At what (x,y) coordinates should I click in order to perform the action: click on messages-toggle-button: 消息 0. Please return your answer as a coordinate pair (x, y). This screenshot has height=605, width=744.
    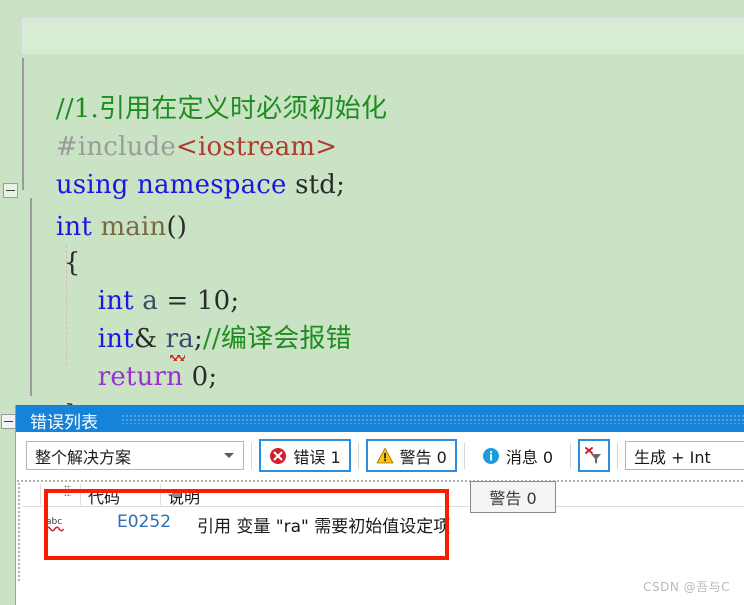
    Looking at the image, I should click on (517, 455).